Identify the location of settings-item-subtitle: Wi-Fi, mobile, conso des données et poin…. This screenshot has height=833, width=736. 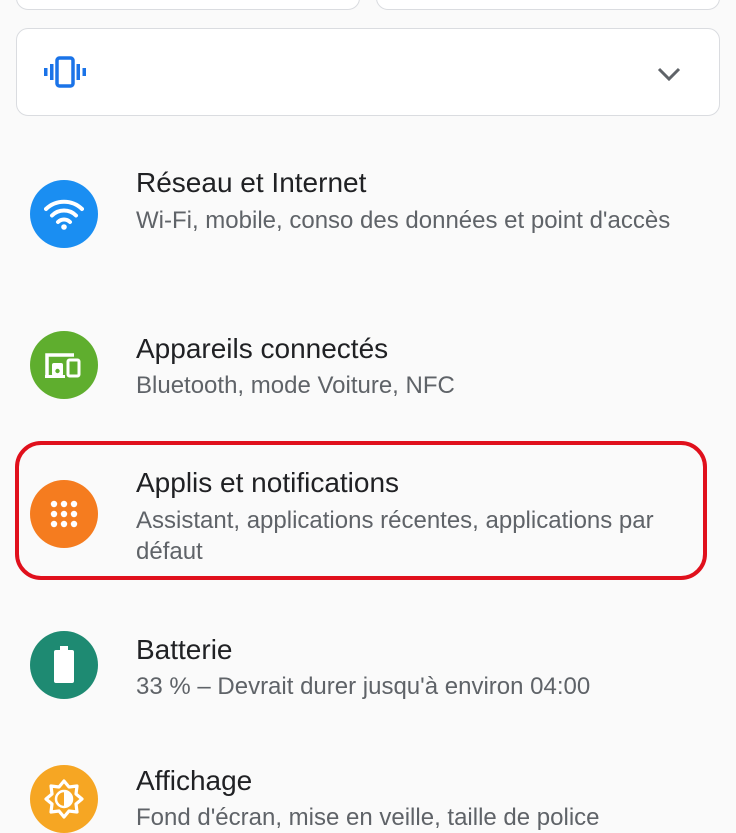
(403, 220).